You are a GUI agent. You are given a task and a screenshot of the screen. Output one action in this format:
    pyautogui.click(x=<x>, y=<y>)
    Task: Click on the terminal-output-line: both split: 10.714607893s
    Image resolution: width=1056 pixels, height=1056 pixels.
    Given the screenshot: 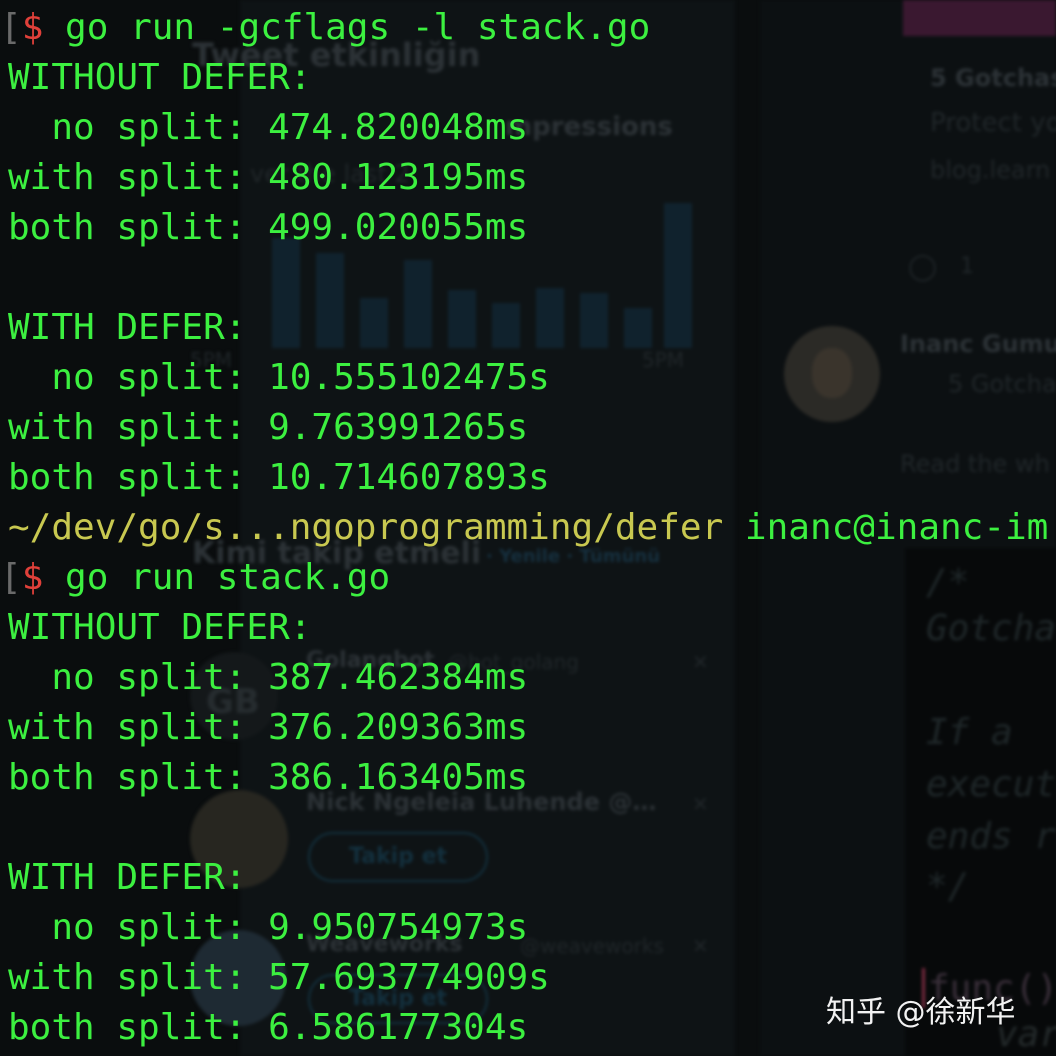 What is the action you would take?
    pyautogui.click(x=279, y=477)
    